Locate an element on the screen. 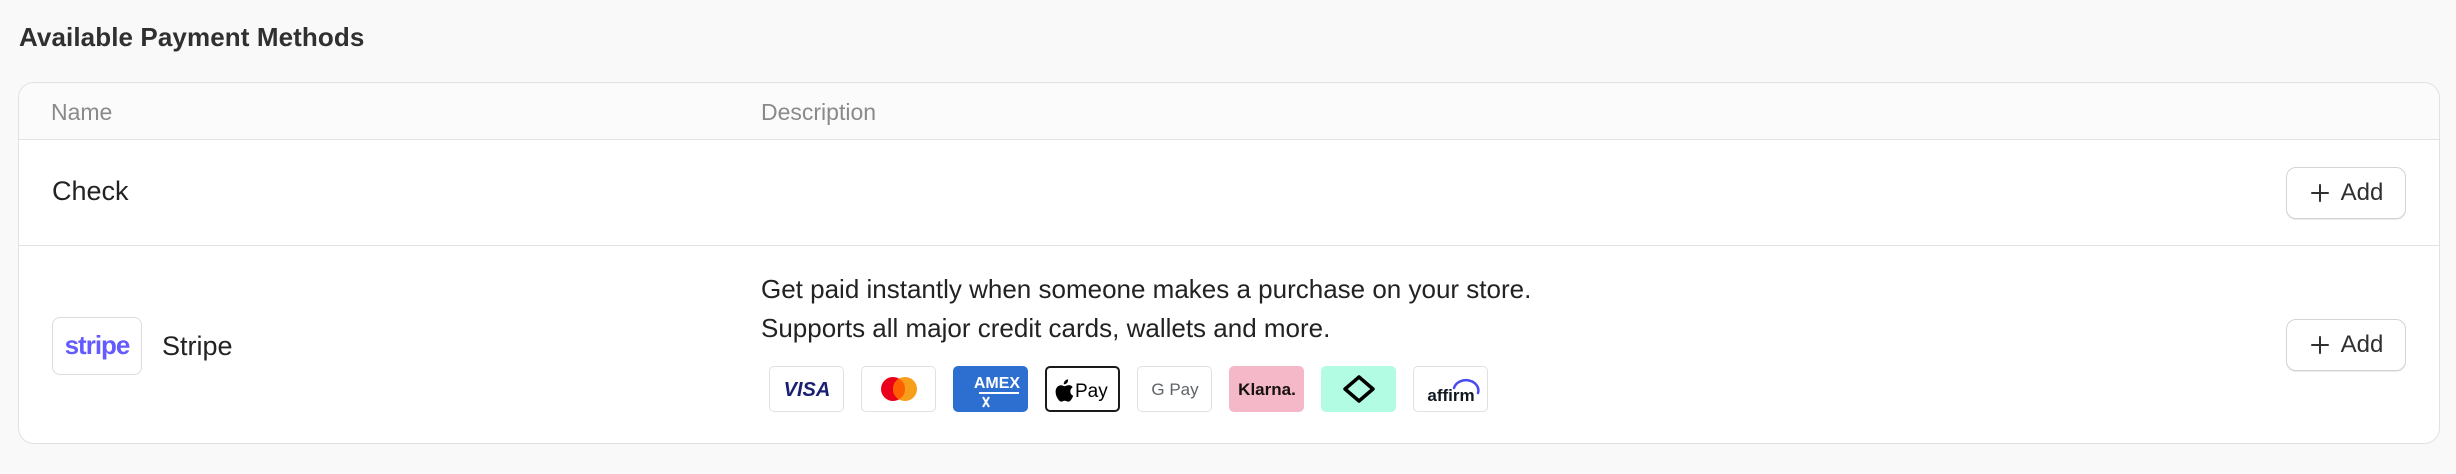  stripe-logo-text: stripe is located at coordinates (97, 345).